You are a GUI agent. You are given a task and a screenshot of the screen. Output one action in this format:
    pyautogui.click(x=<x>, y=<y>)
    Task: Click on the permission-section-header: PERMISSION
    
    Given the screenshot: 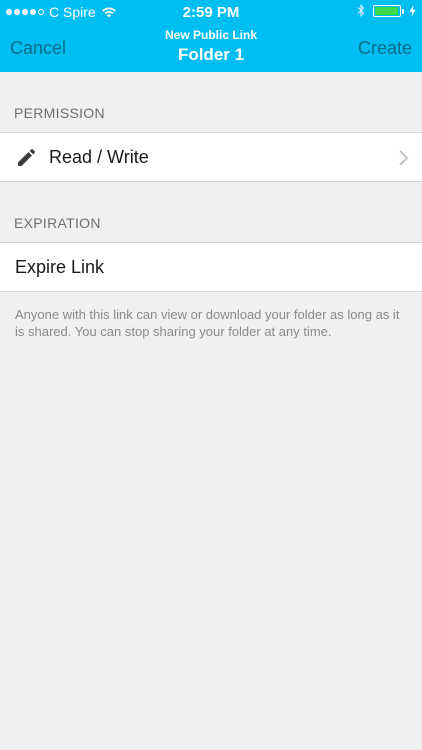 What is the action you would take?
    pyautogui.click(x=59, y=113)
    